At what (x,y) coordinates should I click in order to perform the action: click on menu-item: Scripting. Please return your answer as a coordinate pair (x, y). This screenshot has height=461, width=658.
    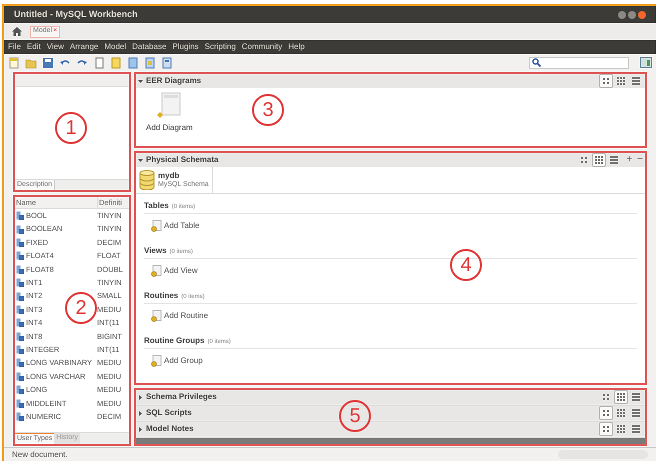
    Looking at the image, I should click on (220, 47).